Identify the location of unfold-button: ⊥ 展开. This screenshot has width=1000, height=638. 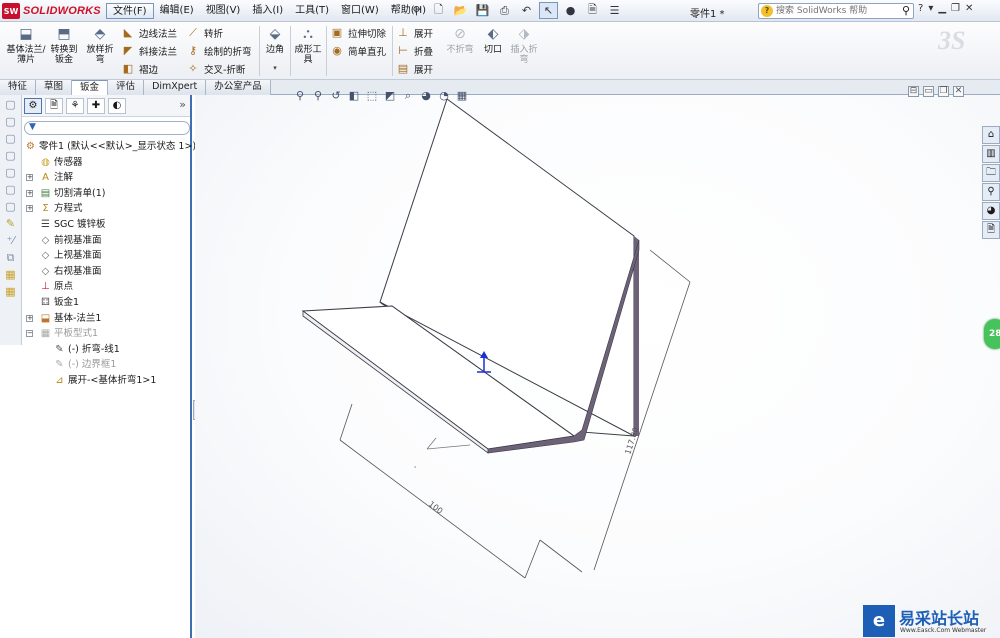
(414, 33).